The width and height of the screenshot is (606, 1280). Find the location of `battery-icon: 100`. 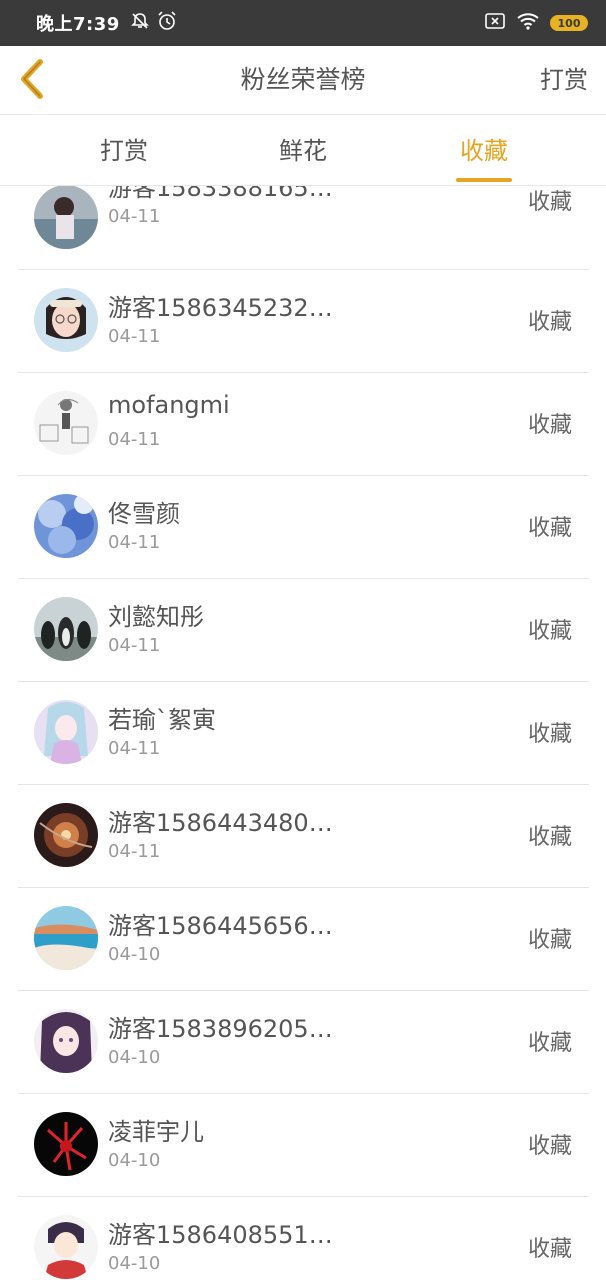

battery-icon: 100 is located at coordinates (569, 23).